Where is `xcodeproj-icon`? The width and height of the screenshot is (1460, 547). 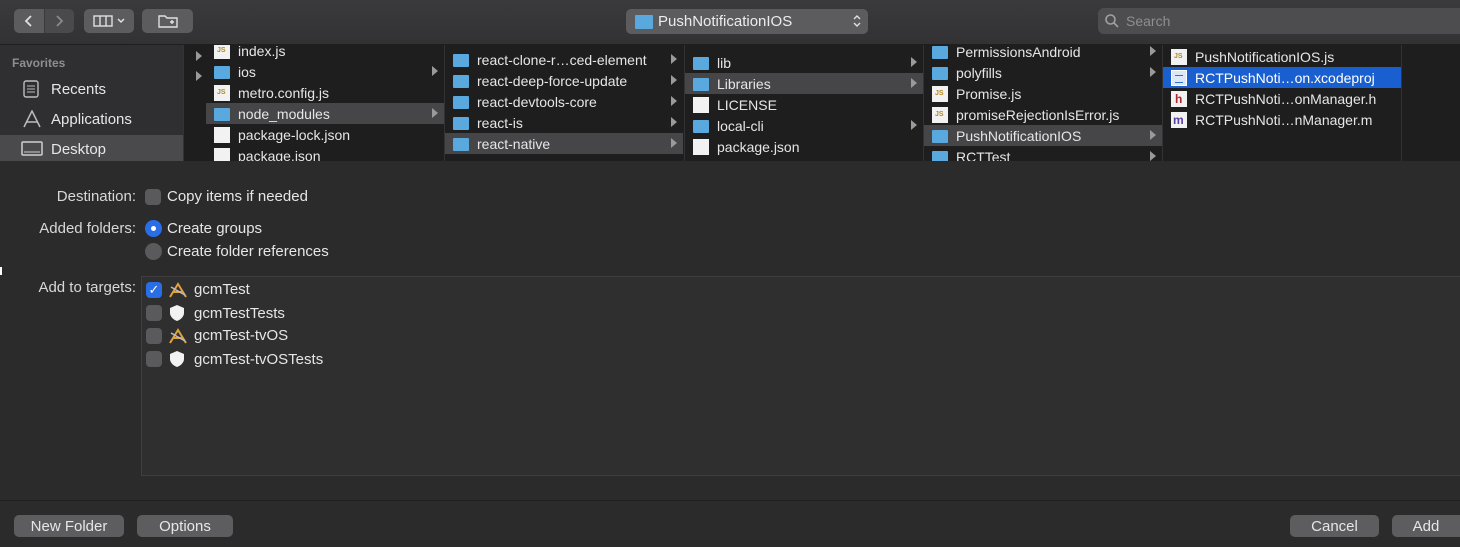
xcodeproj-icon is located at coordinates (1179, 77).